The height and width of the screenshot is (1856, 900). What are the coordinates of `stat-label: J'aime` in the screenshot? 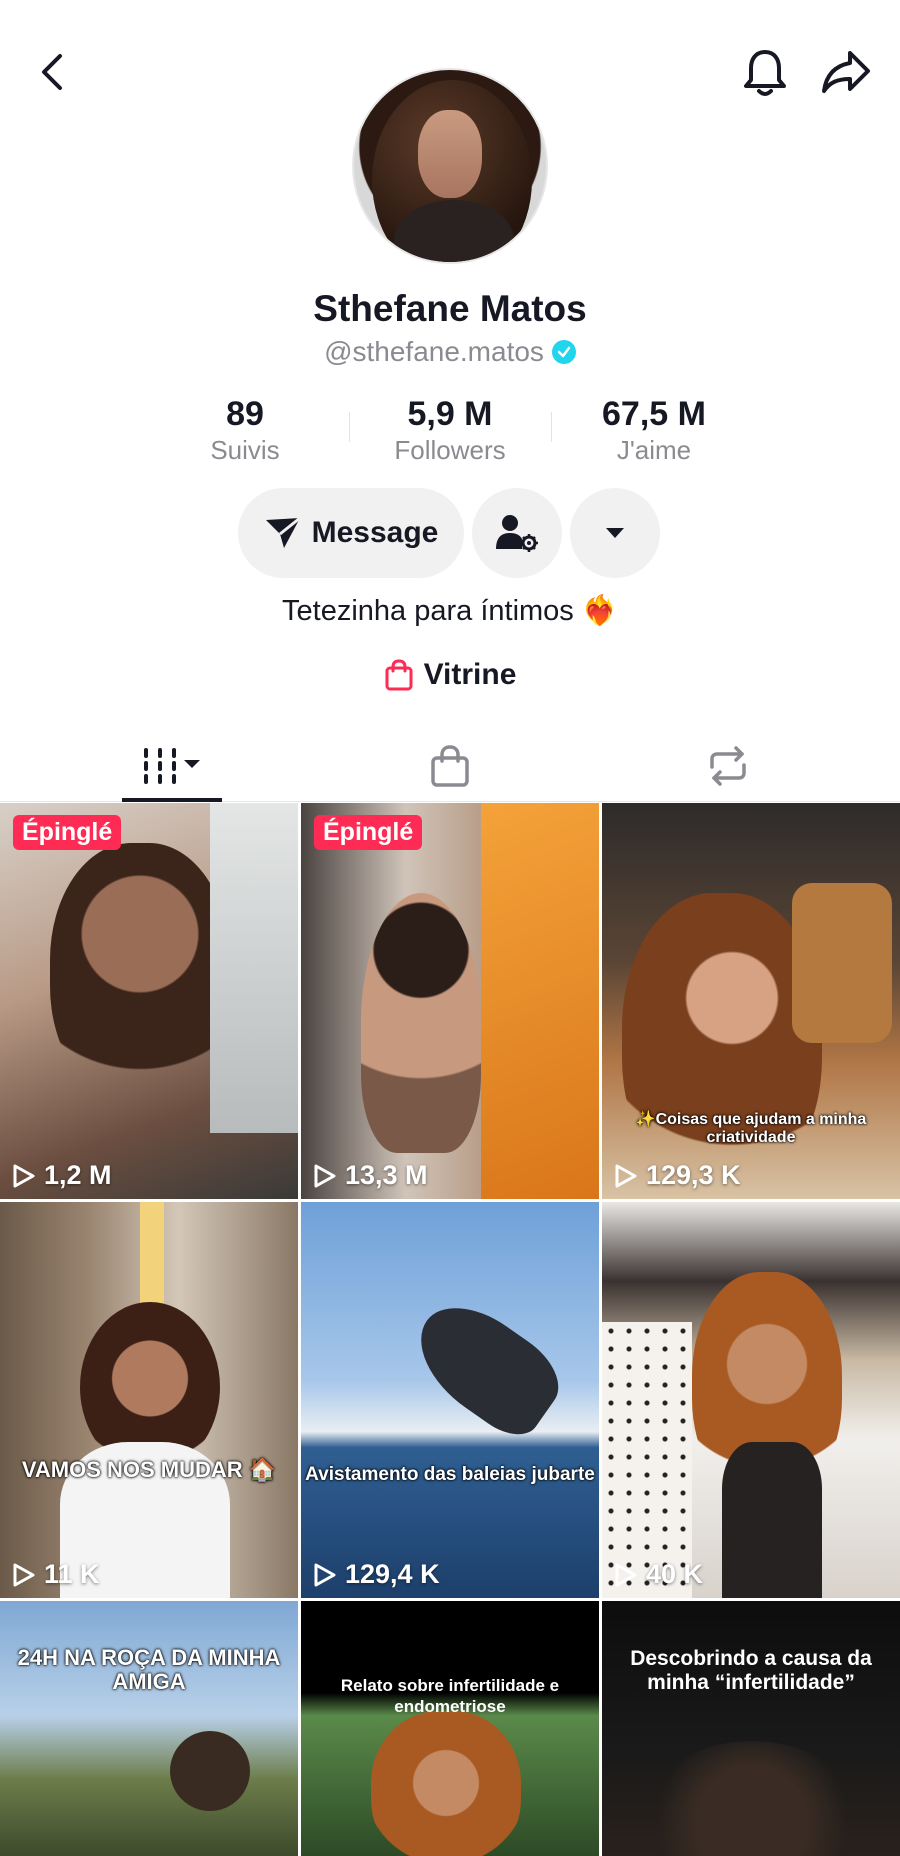 It's located at (654, 450).